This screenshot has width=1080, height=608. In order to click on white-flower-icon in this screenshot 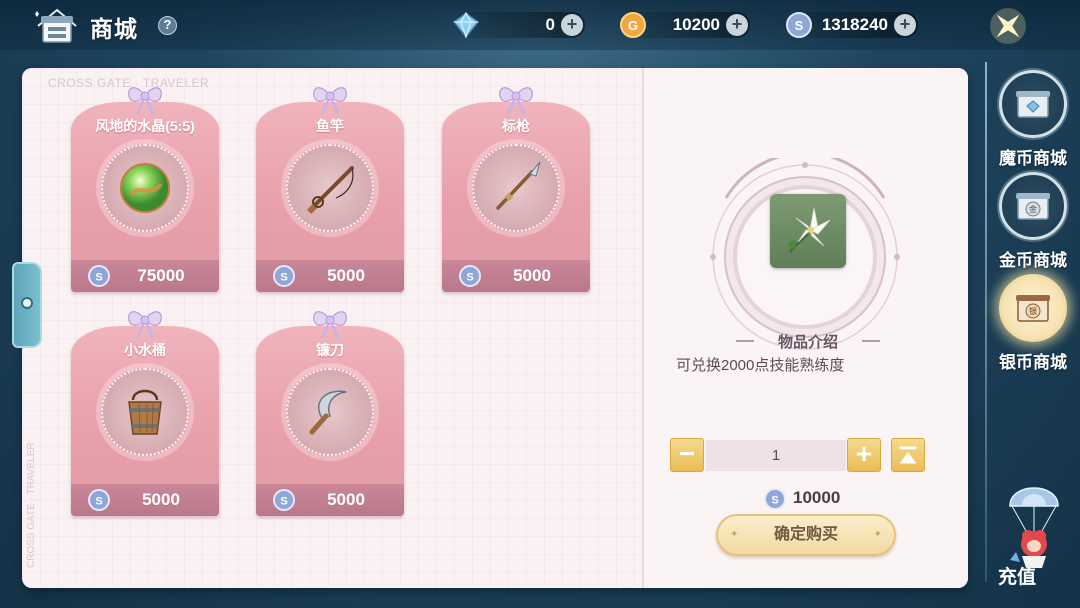, I will do `click(809, 230)`.